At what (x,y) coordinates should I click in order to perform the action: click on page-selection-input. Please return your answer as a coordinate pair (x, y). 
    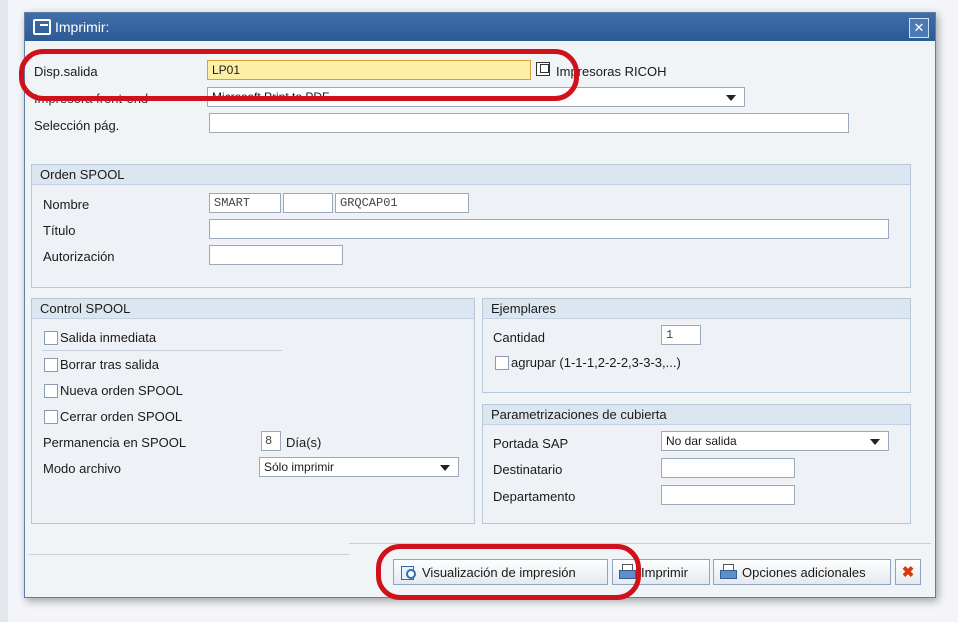
    Looking at the image, I should click on (529, 123).